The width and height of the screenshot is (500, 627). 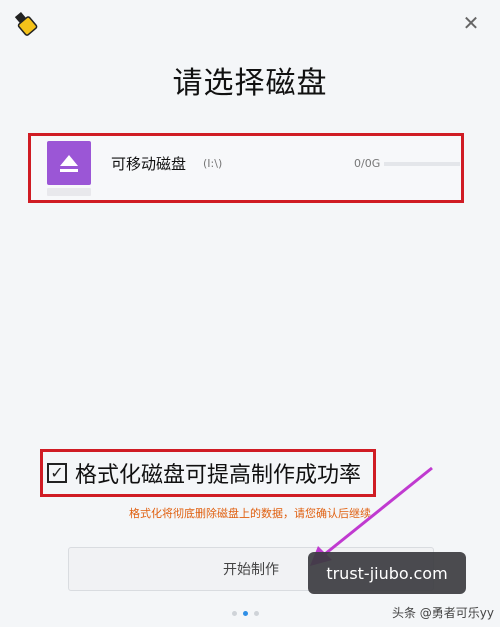 I want to click on pager-dots, so click(x=245, y=613).